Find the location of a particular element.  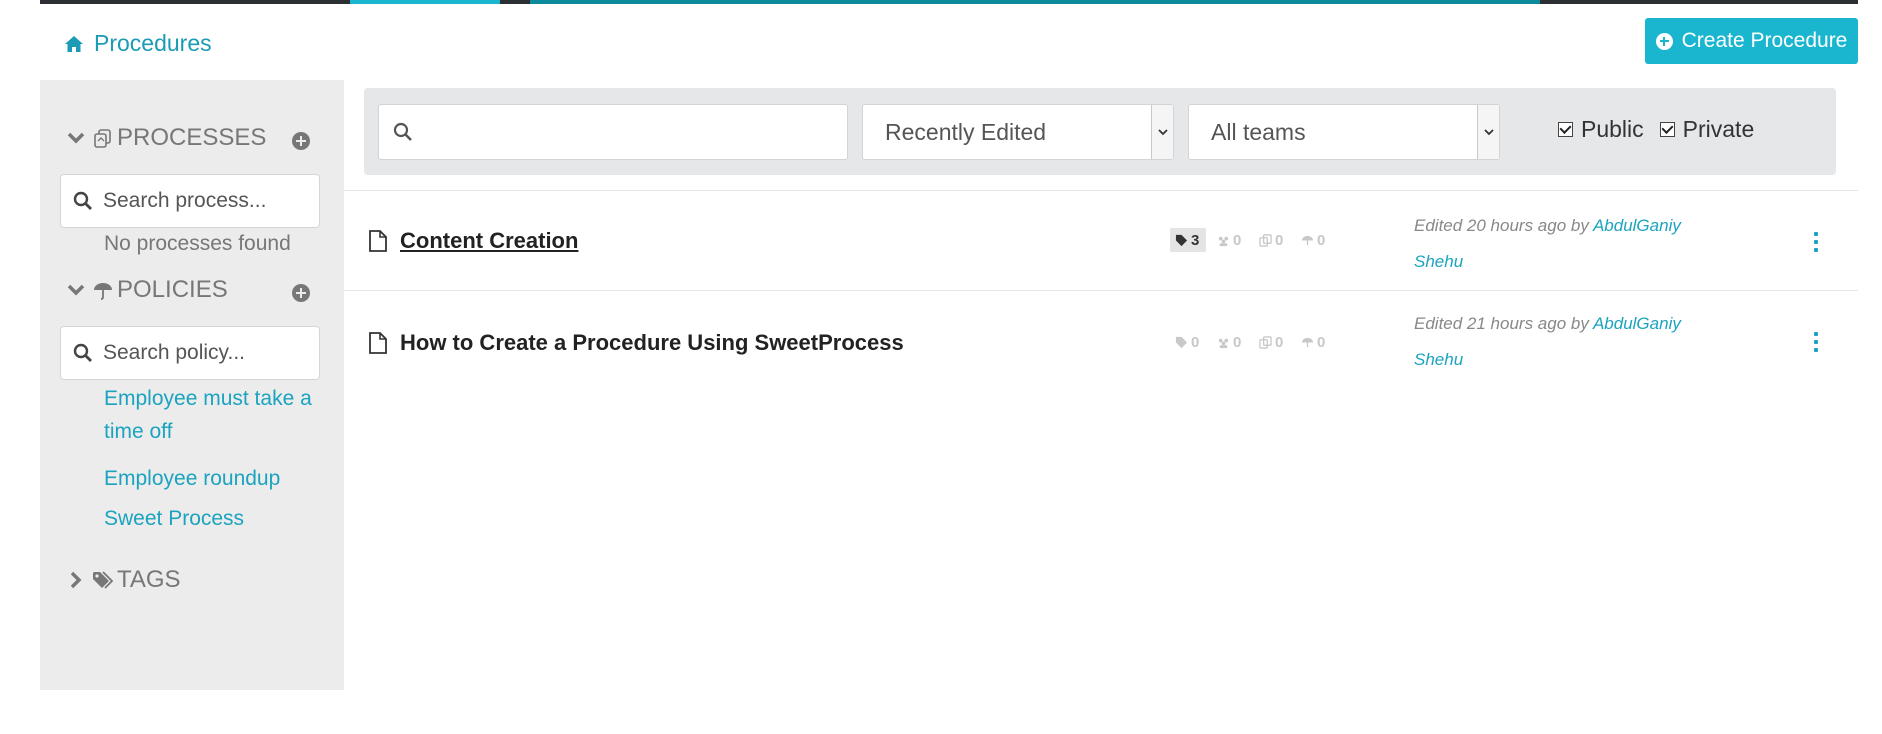

team-select: All teams is located at coordinates (1344, 132).